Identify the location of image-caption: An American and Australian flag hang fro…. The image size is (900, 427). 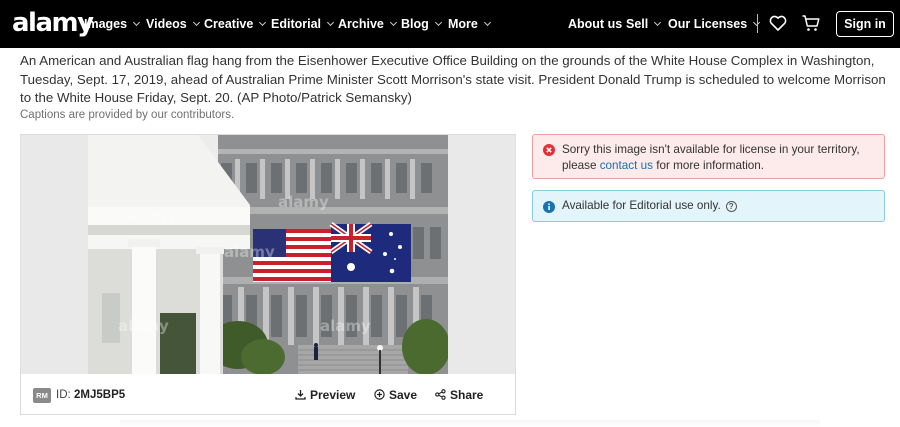
(453, 79).